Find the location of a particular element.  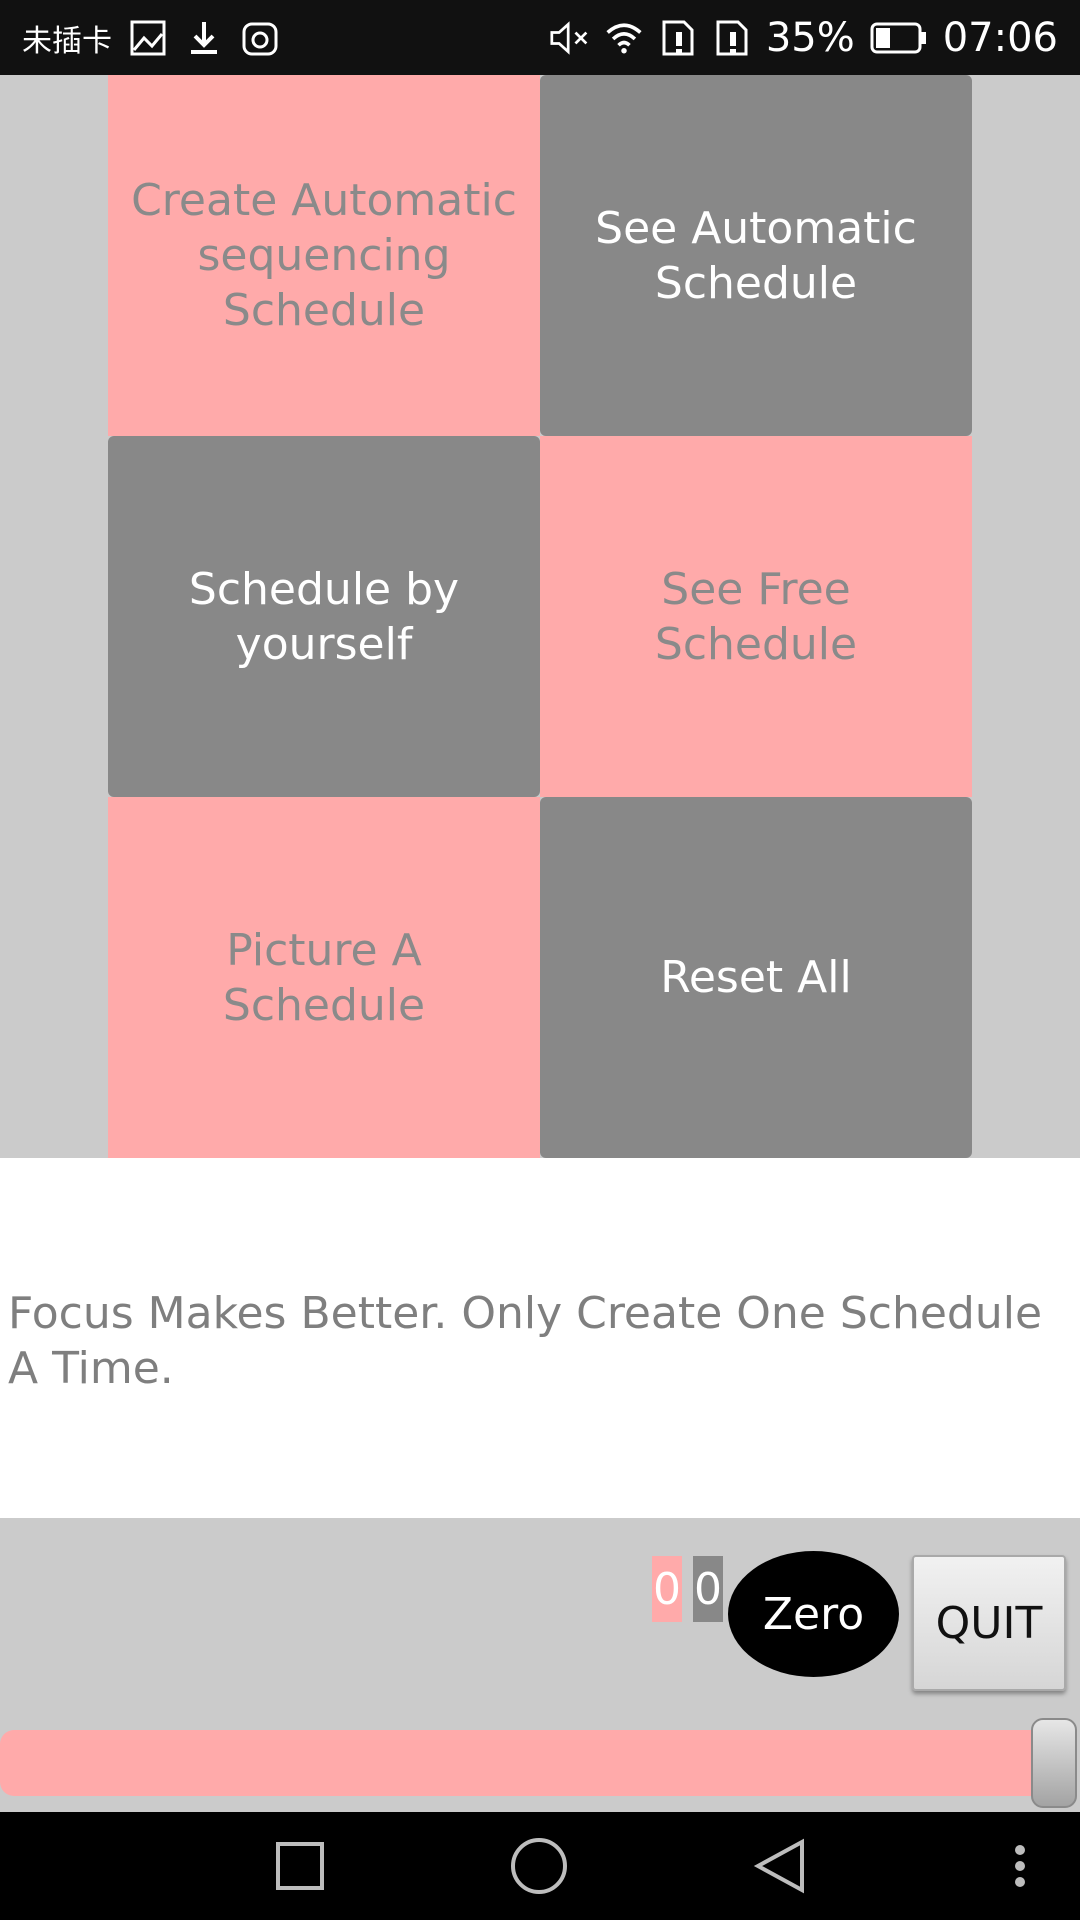

tile-label: Schedule by yourself is located at coordinates (324, 616).